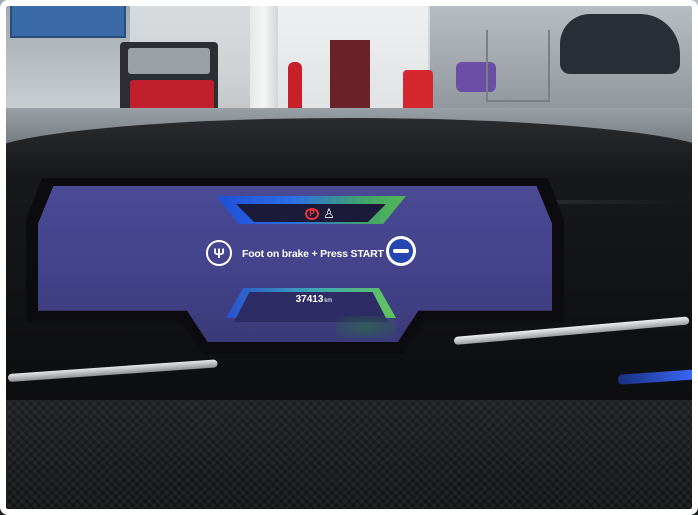  What do you see at coordinates (328, 301) in the screenshot?
I see `odometer-unit: km` at bounding box center [328, 301].